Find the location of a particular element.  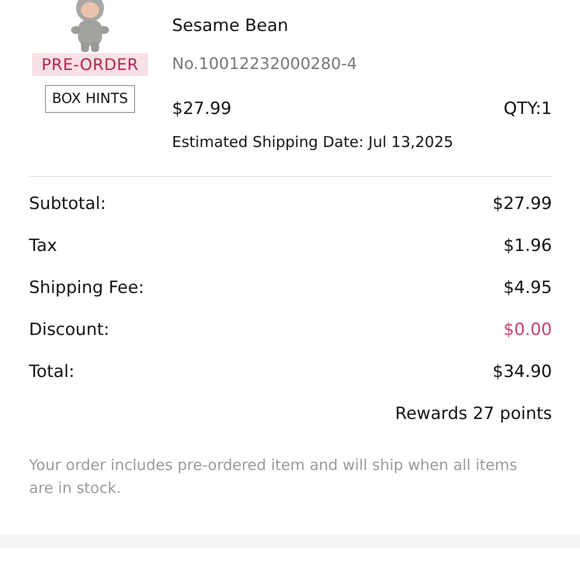

shipping-date: Estimated Shipping Date: Jul 13,2025 is located at coordinates (313, 142).